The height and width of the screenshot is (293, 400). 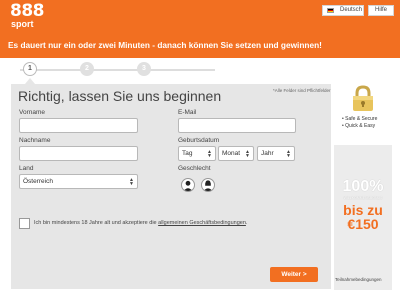 What do you see at coordinates (78, 153) in the screenshot?
I see `last-name-input` at bounding box center [78, 153].